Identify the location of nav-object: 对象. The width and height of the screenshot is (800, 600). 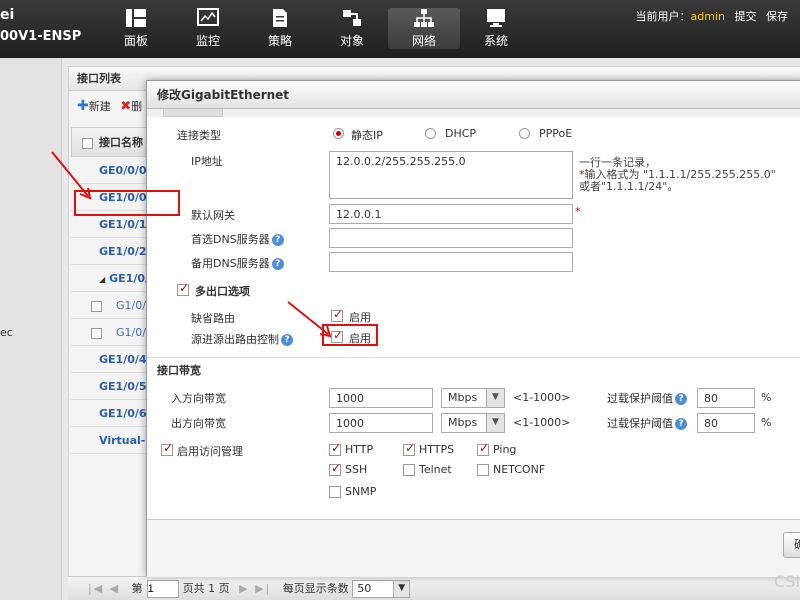
(352, 28).